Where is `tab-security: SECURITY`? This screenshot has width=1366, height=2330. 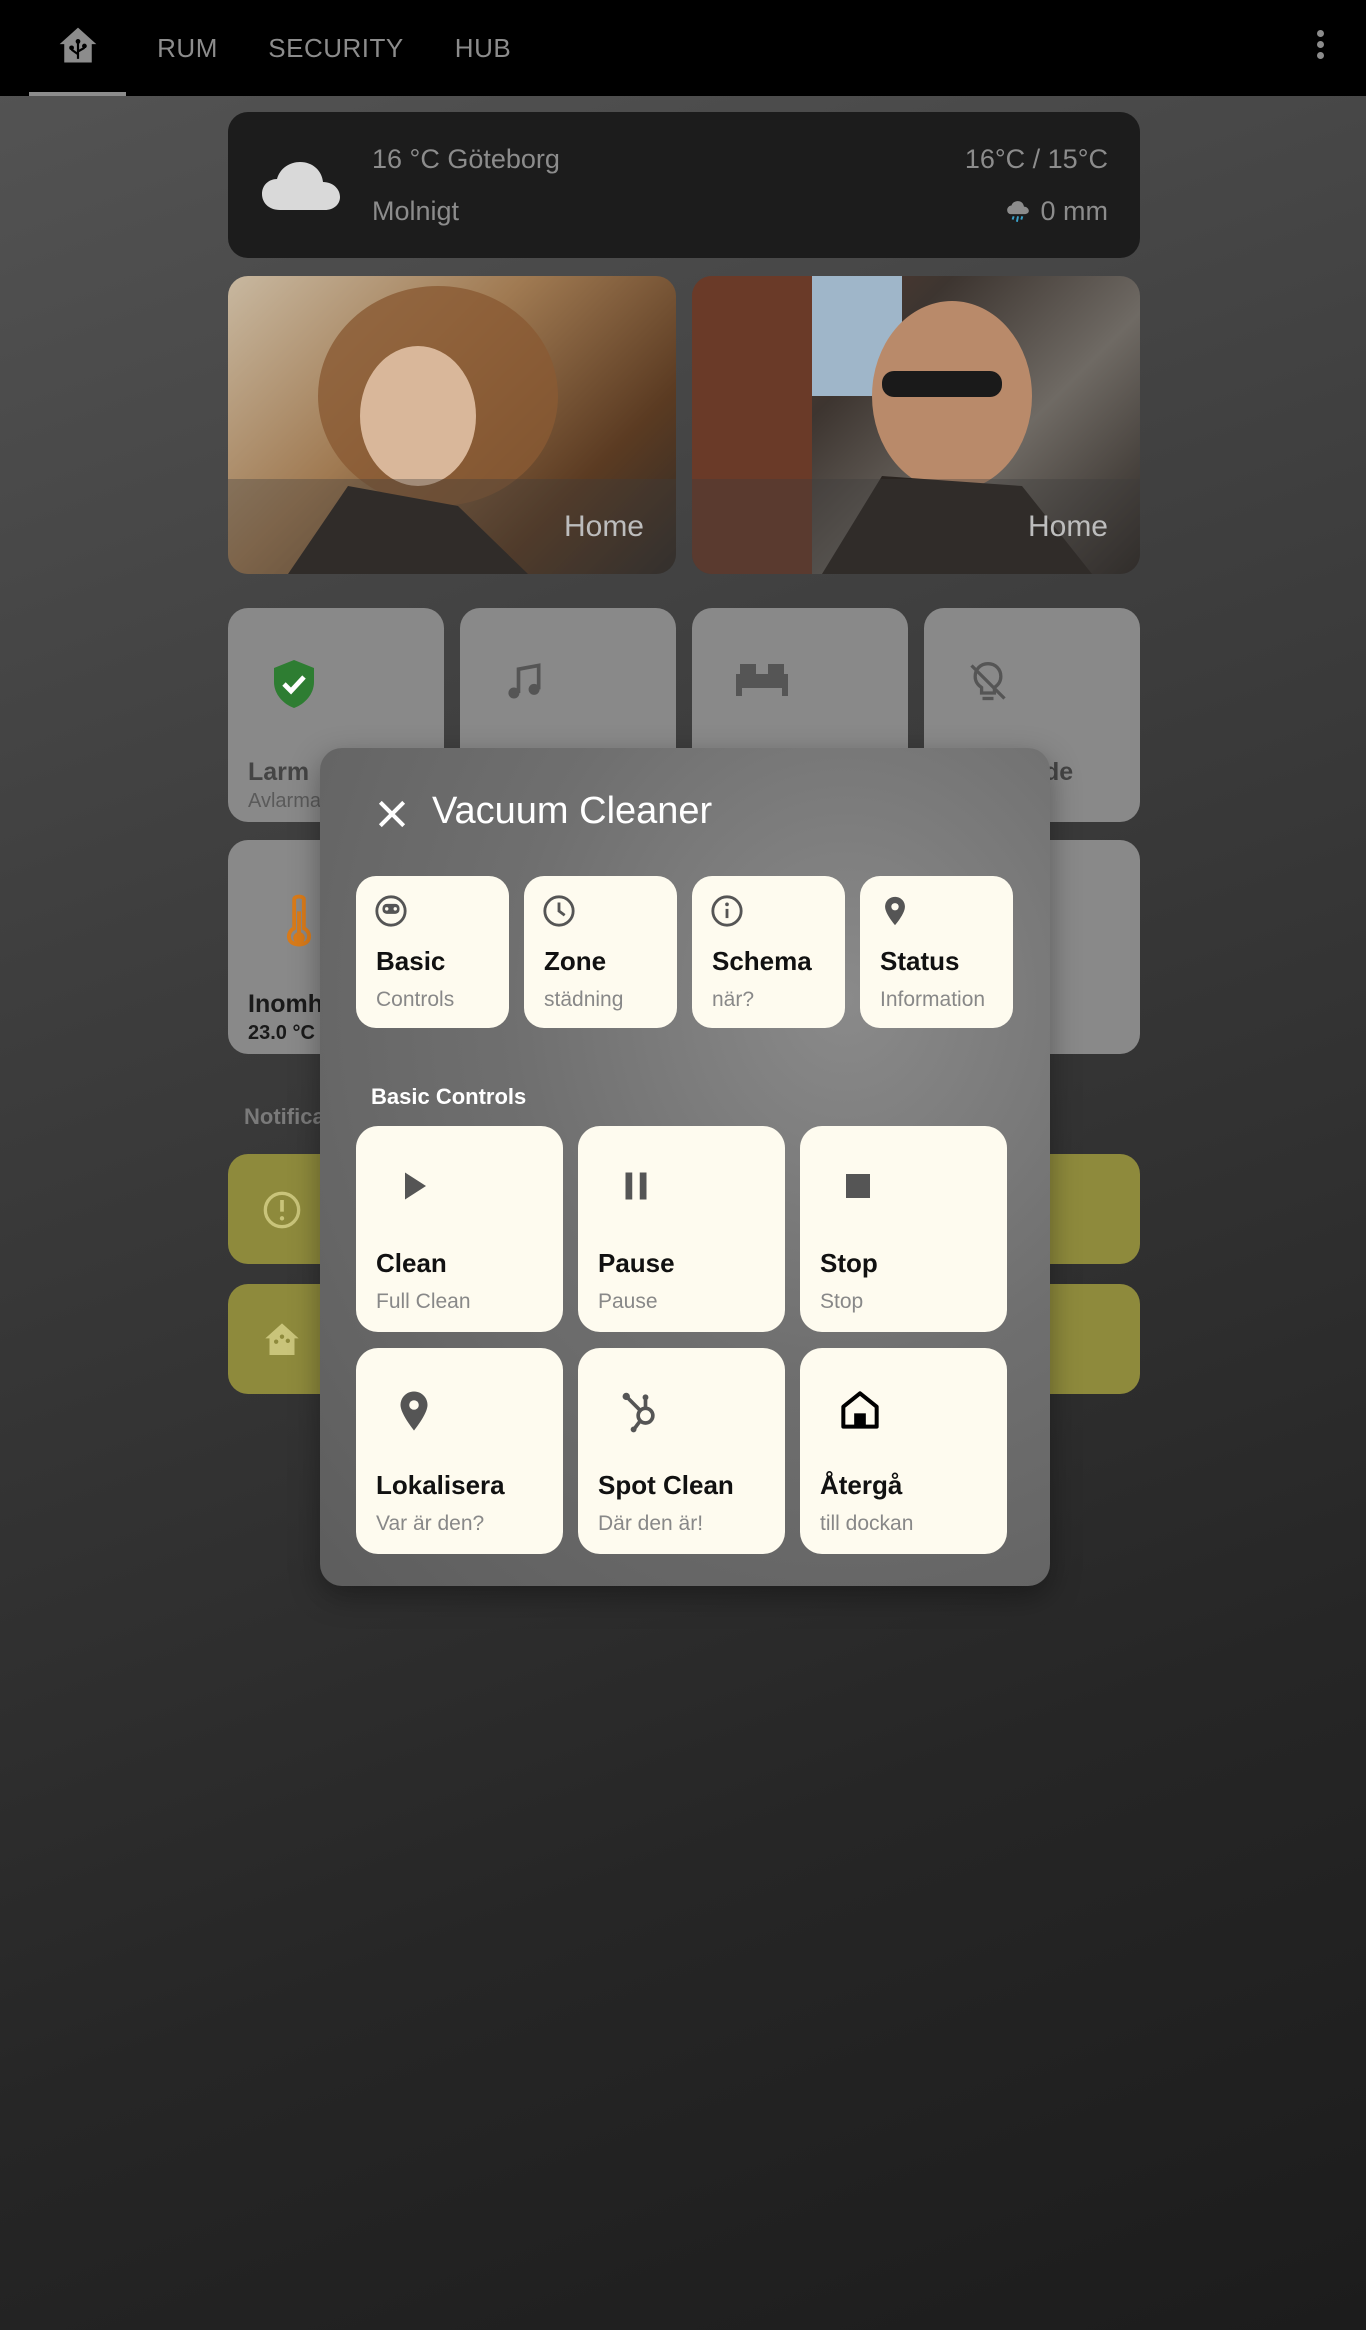
tab-security: SECURITY is located at coordinates (336, 48).